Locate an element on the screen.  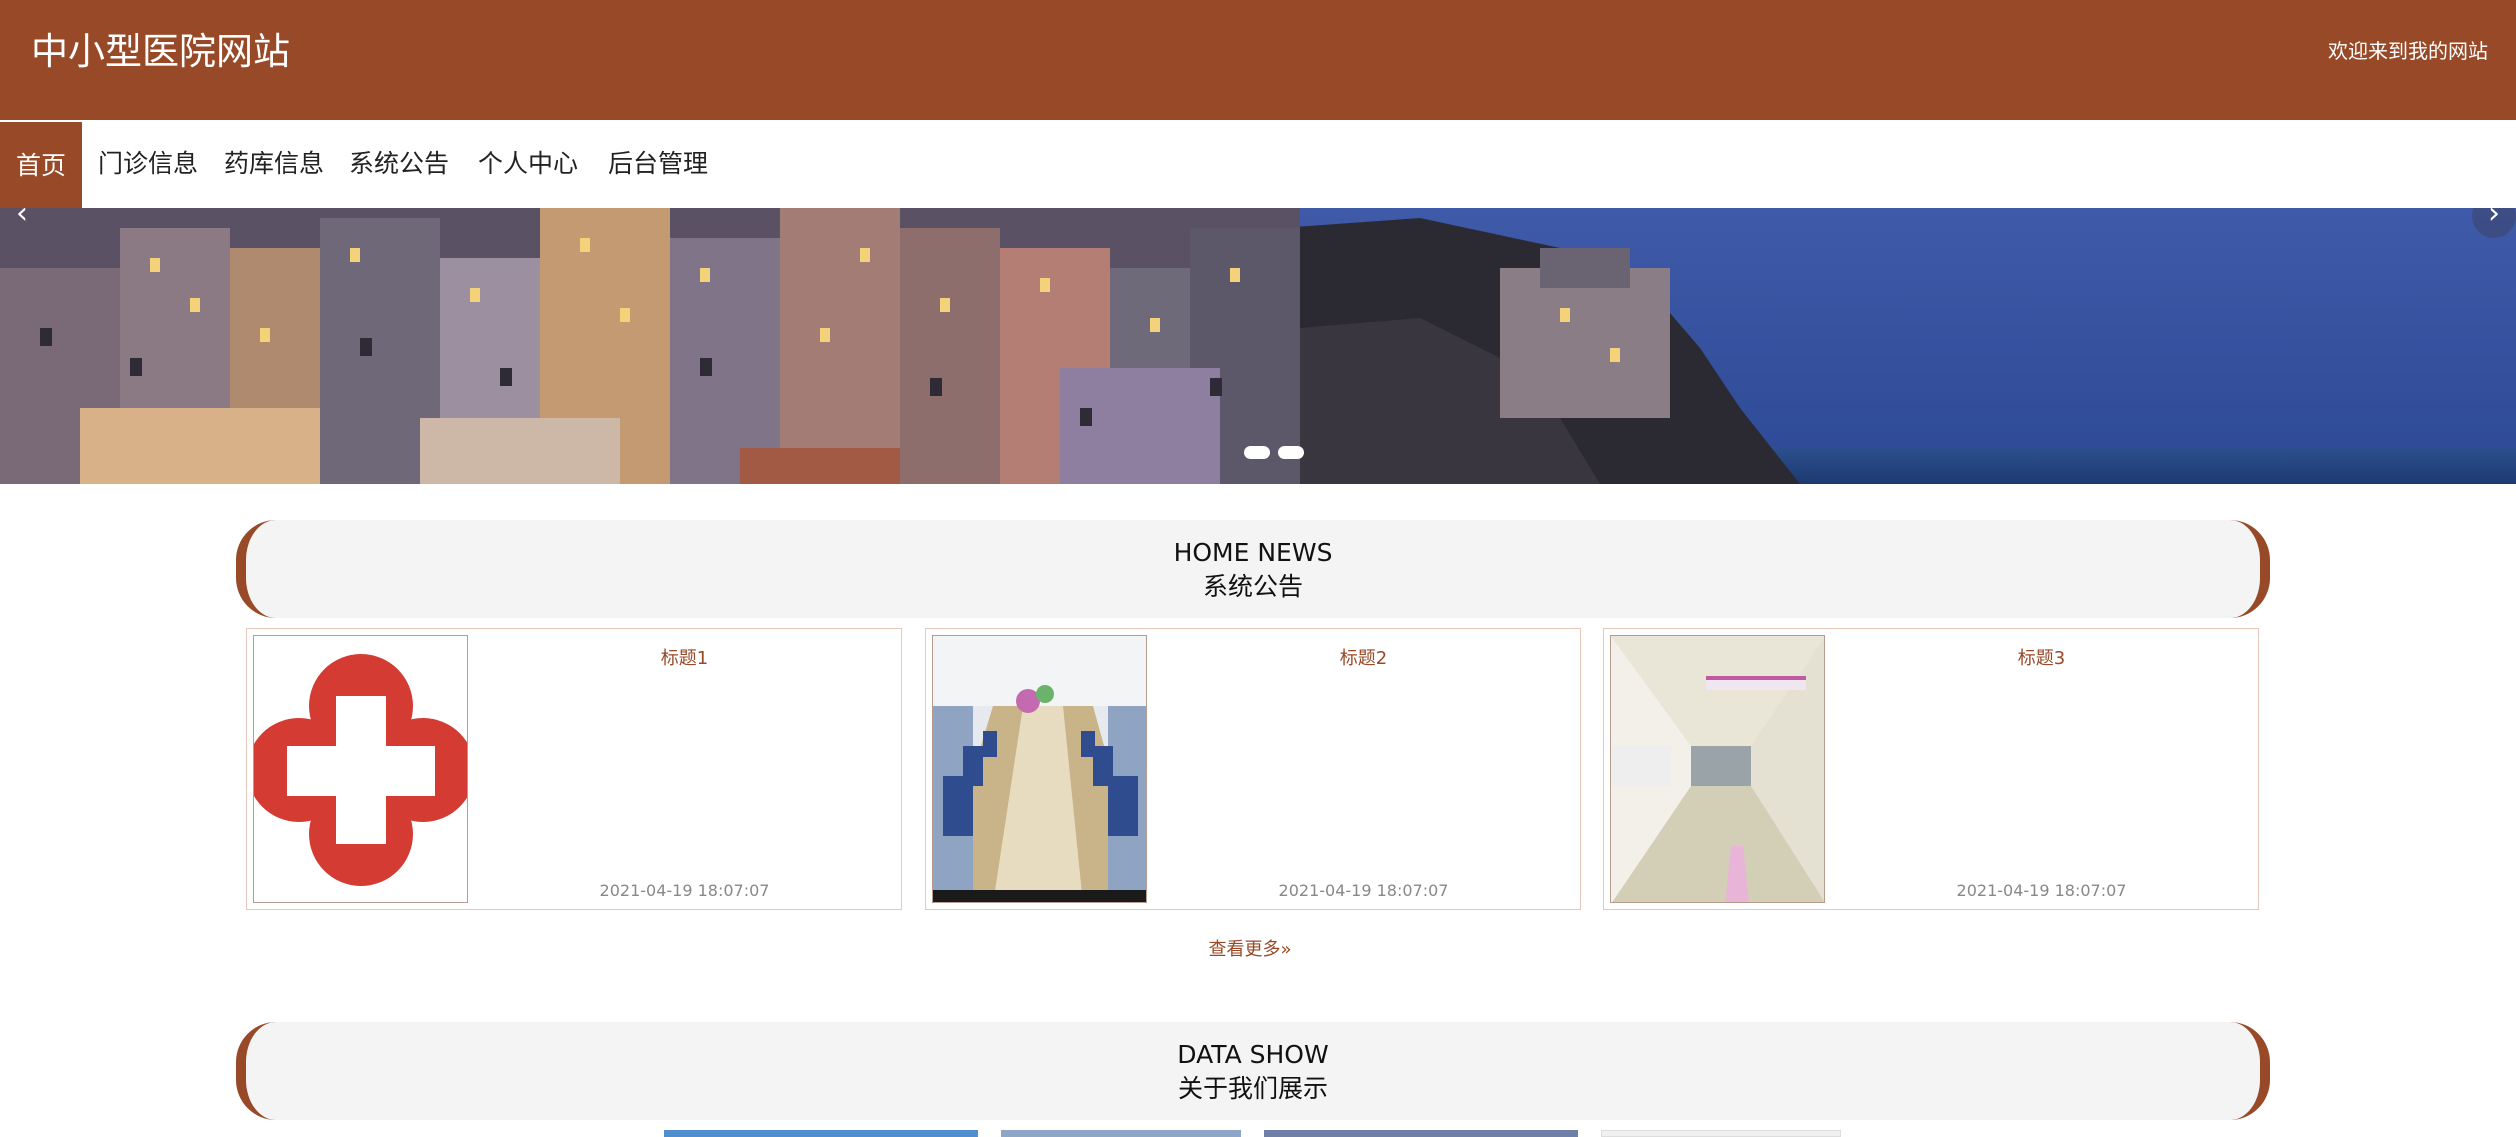
news-card-title: 标题2 is located at coordinates (1363, 657).